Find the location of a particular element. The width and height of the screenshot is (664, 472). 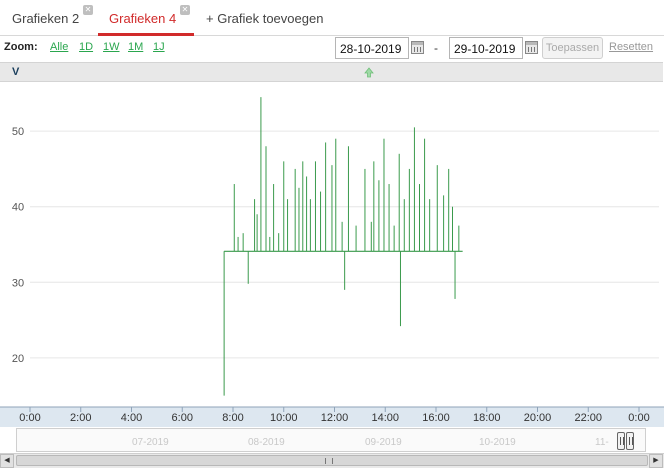

scrollbar-thumb is located at coordinates (332, 460).